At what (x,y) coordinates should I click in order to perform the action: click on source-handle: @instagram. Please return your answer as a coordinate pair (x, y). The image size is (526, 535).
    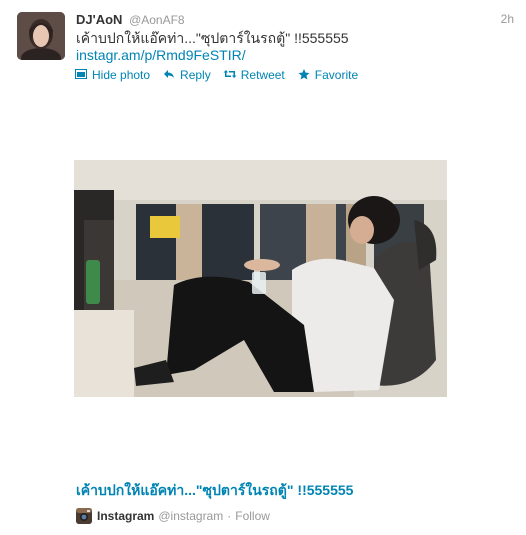
    Looking at the image, I should click on (190, 516).